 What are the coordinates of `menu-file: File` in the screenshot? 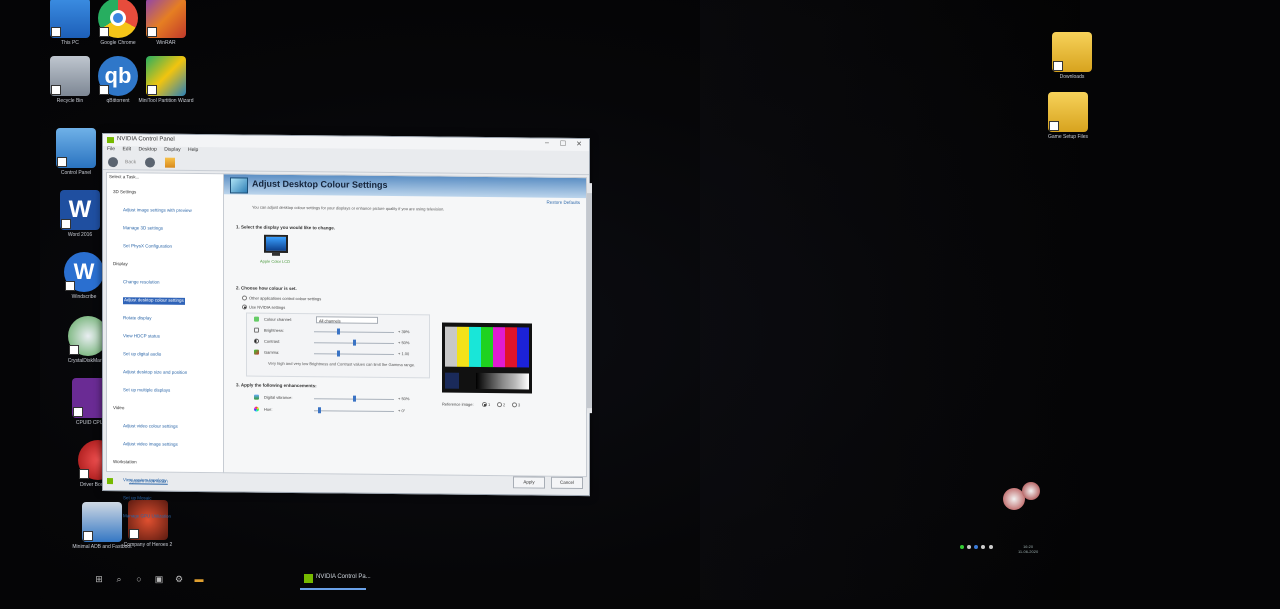 It's located at (111, 149).